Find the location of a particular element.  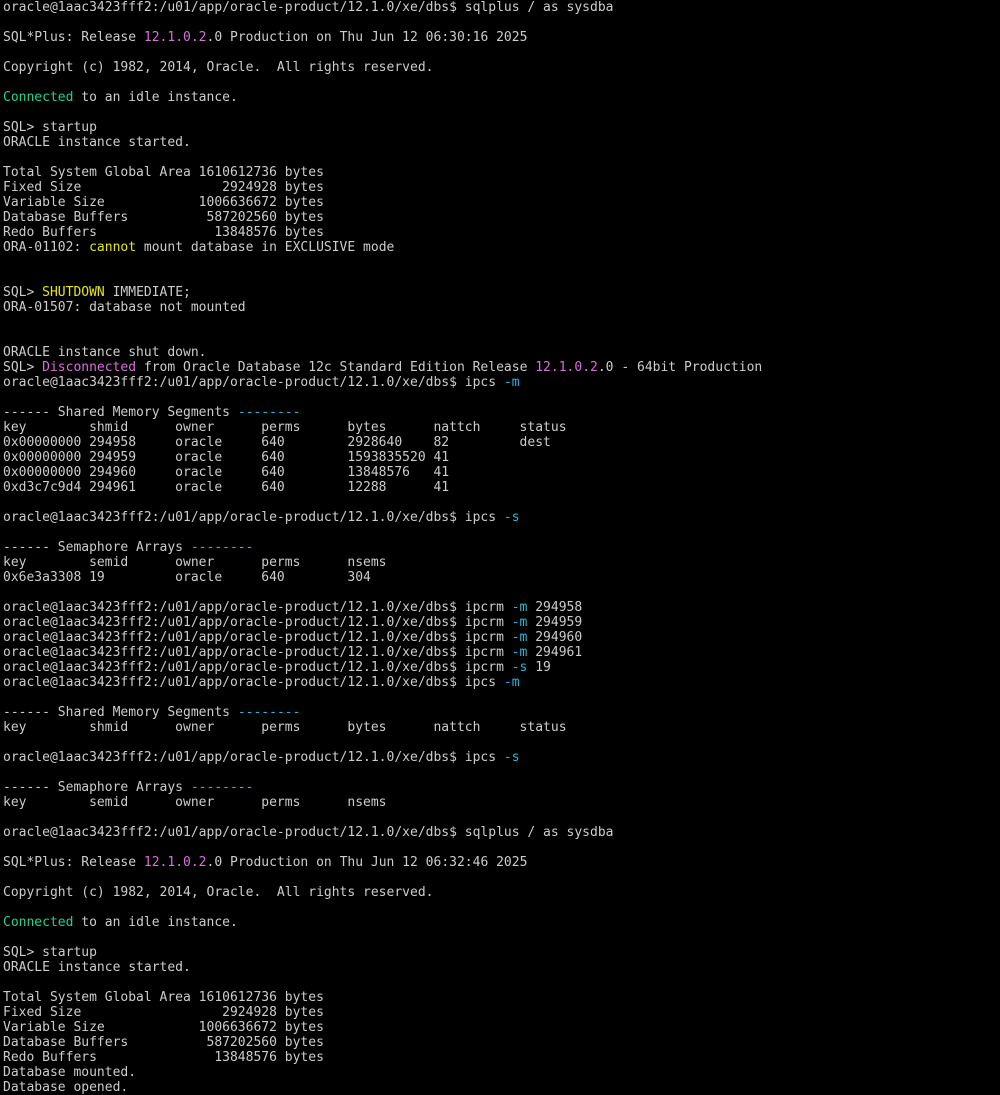

terminal-text-segment: 294958 is located at coordinates (555, 607).